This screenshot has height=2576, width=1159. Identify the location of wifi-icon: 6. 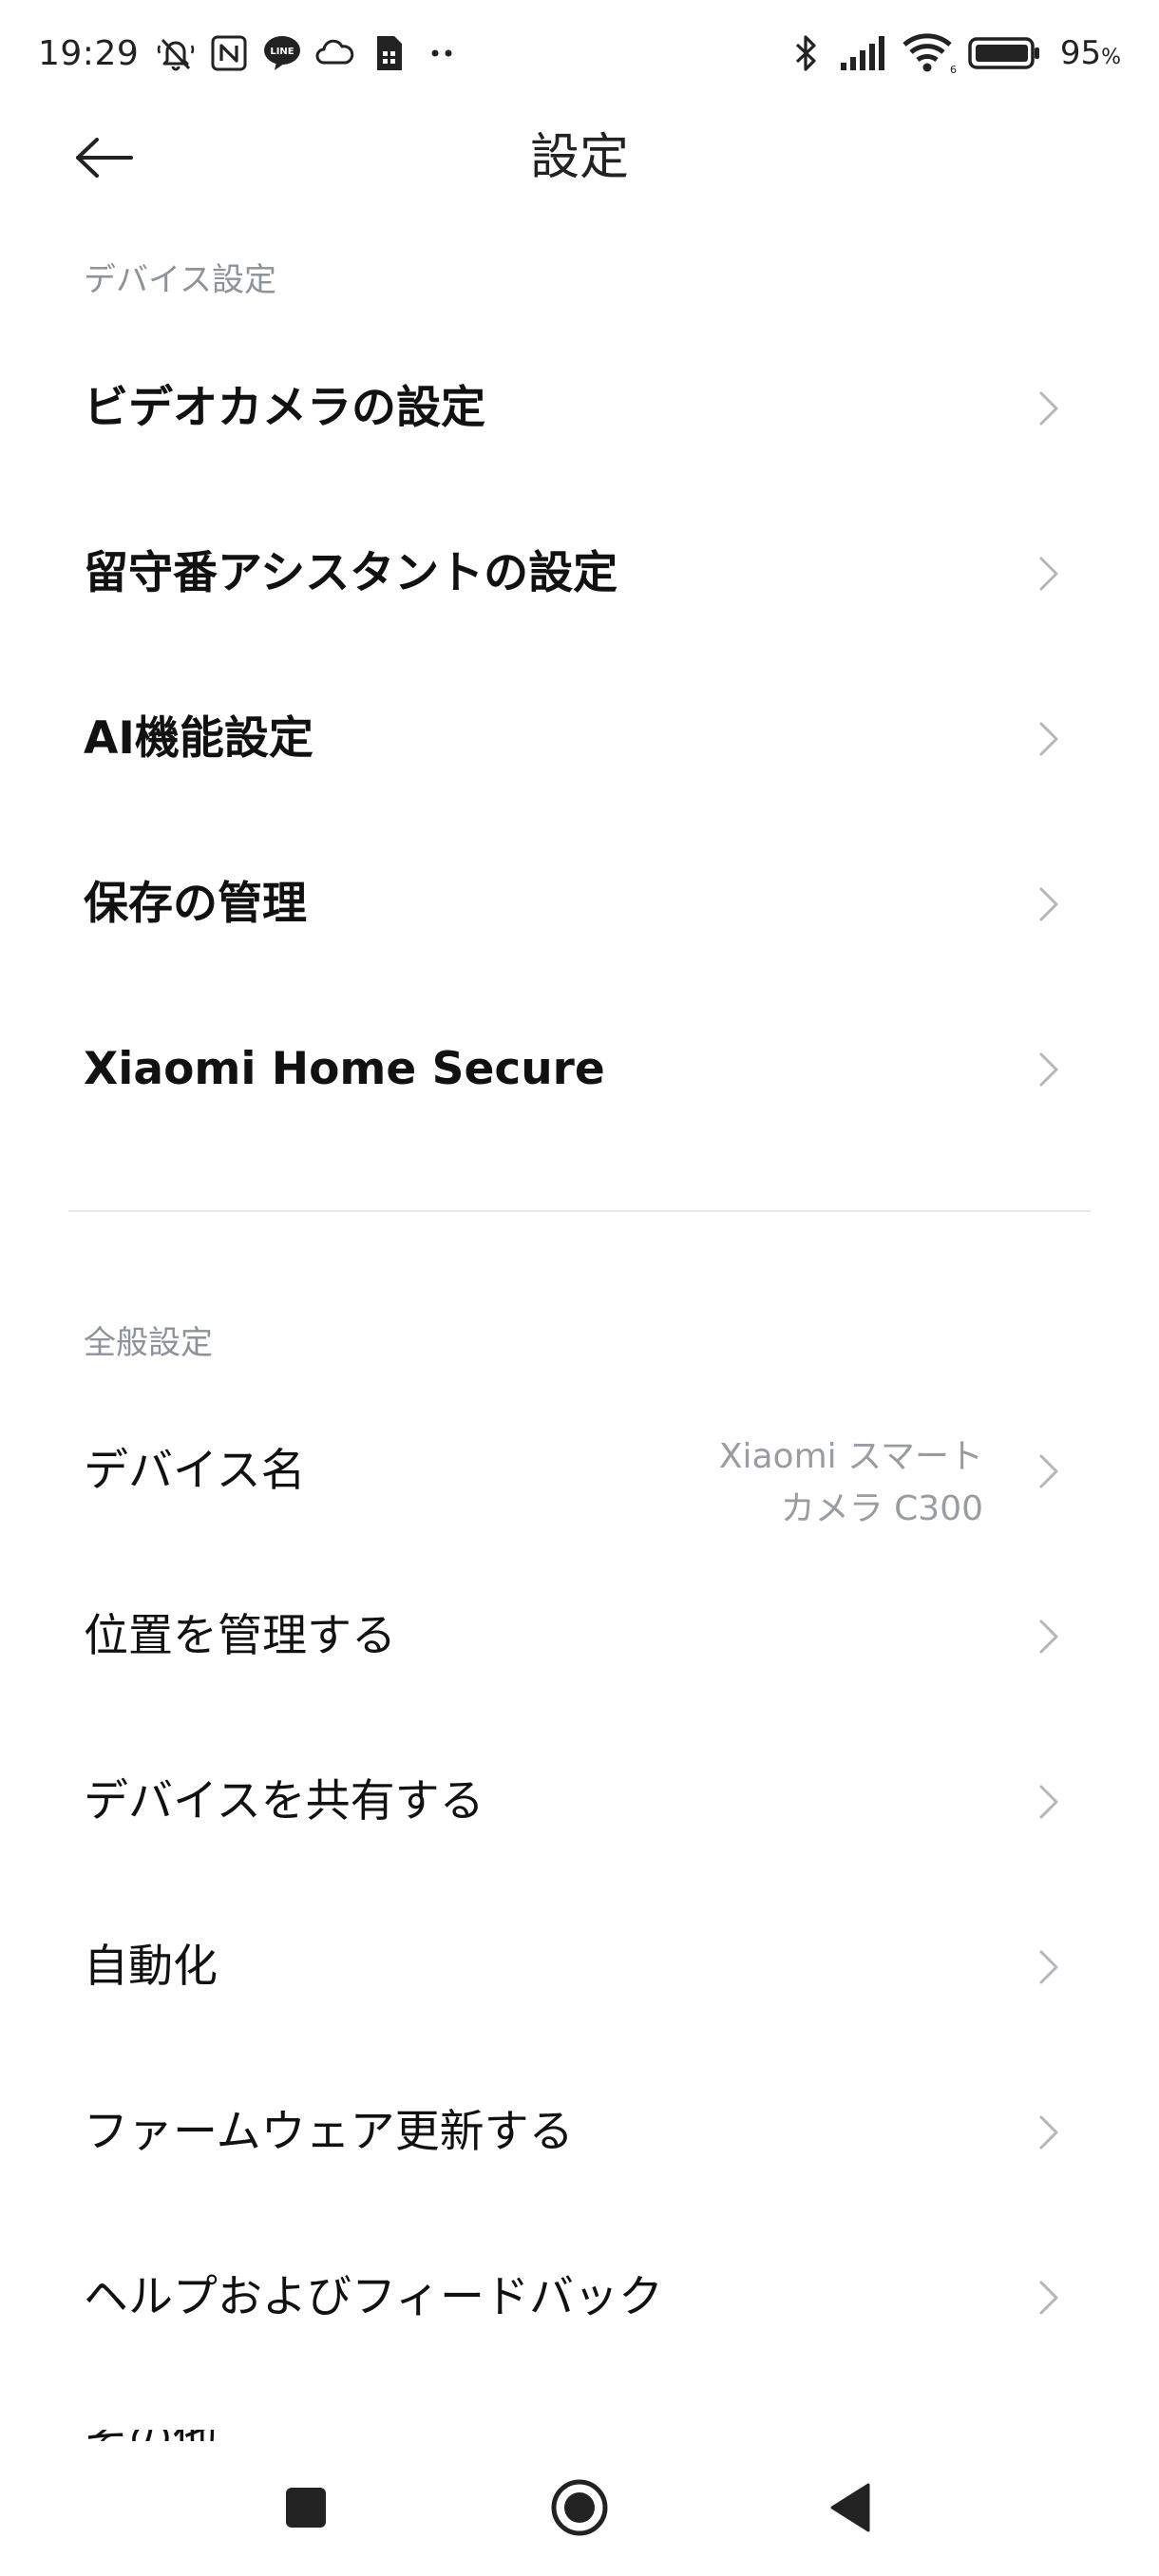
(929, 53).